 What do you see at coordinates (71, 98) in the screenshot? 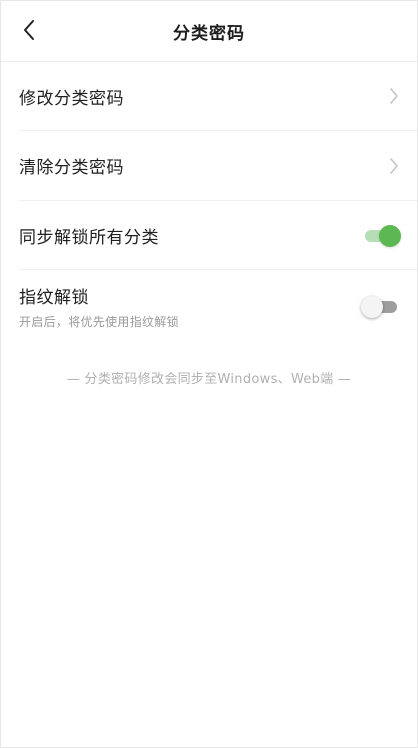
I see `change-password-label: 修改分类密码` at bounding box center [71, 98].